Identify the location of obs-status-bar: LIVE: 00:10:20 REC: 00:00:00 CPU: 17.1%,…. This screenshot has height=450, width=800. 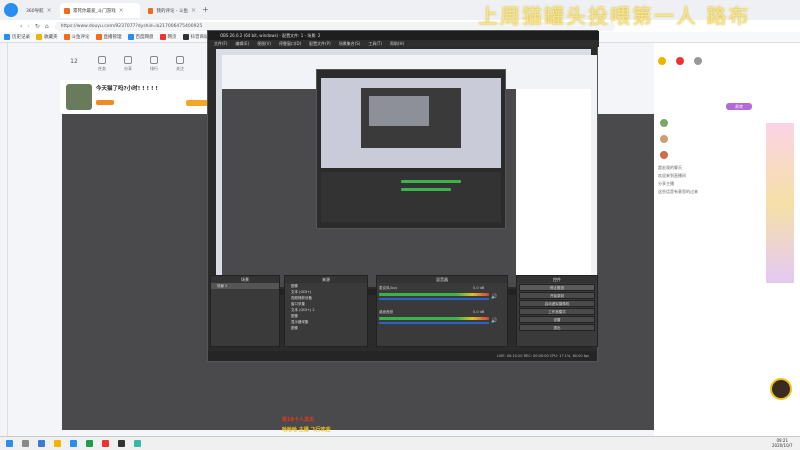
(402, 356).